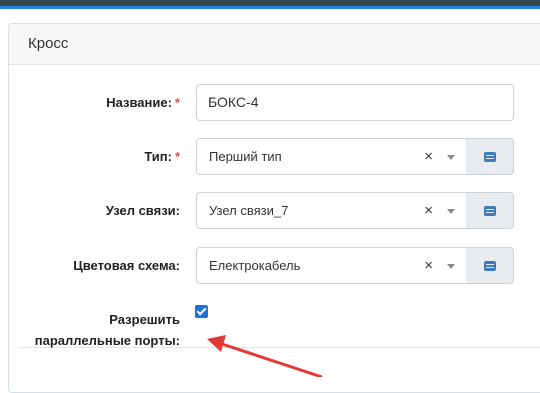  I want to click on arrow-head, so click(216, 343).